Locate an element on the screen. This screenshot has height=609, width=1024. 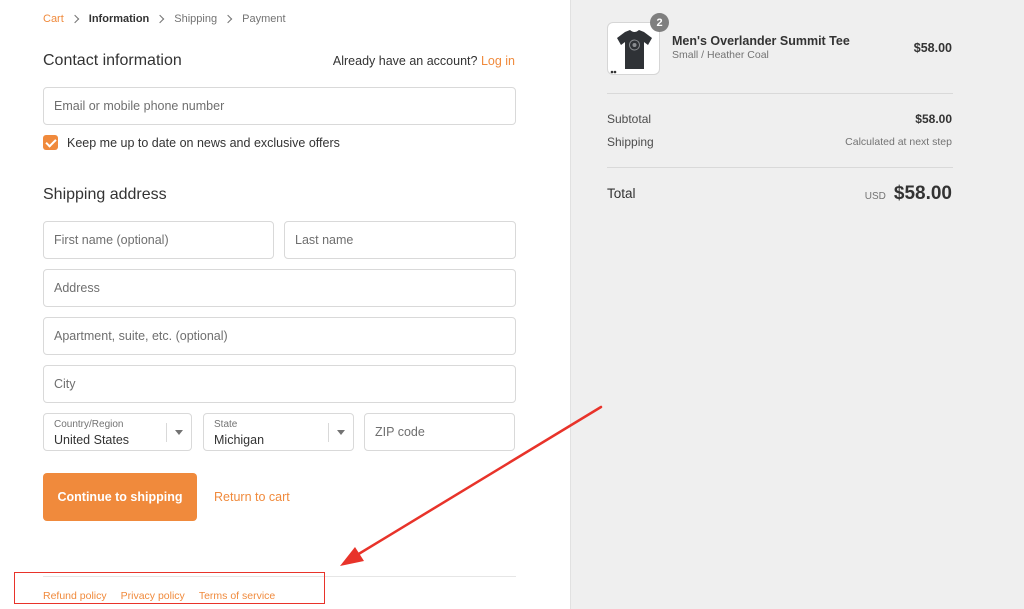
city-wrapper is located at coordinates (279, 384).